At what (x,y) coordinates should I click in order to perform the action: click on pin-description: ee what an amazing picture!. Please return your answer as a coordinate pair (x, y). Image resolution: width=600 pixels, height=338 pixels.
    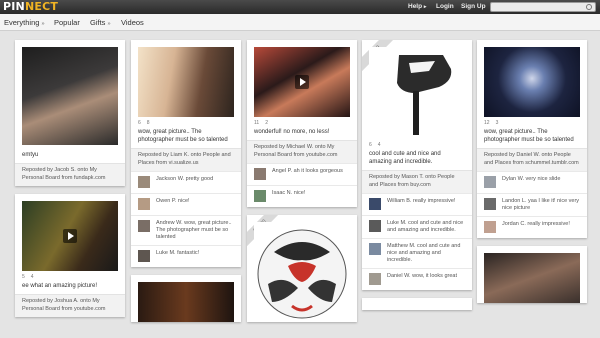
    Looking at the image, I should click on (60, 286).